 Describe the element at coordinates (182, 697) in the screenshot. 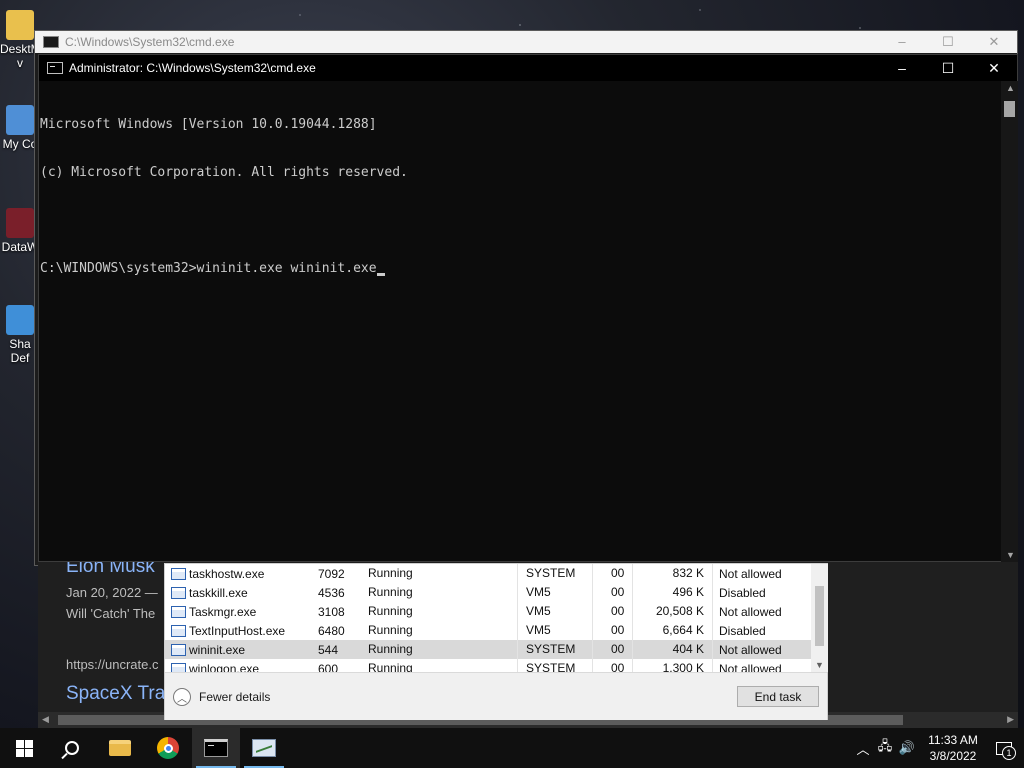

I see `chevron-up-icon: ︿` at that location.